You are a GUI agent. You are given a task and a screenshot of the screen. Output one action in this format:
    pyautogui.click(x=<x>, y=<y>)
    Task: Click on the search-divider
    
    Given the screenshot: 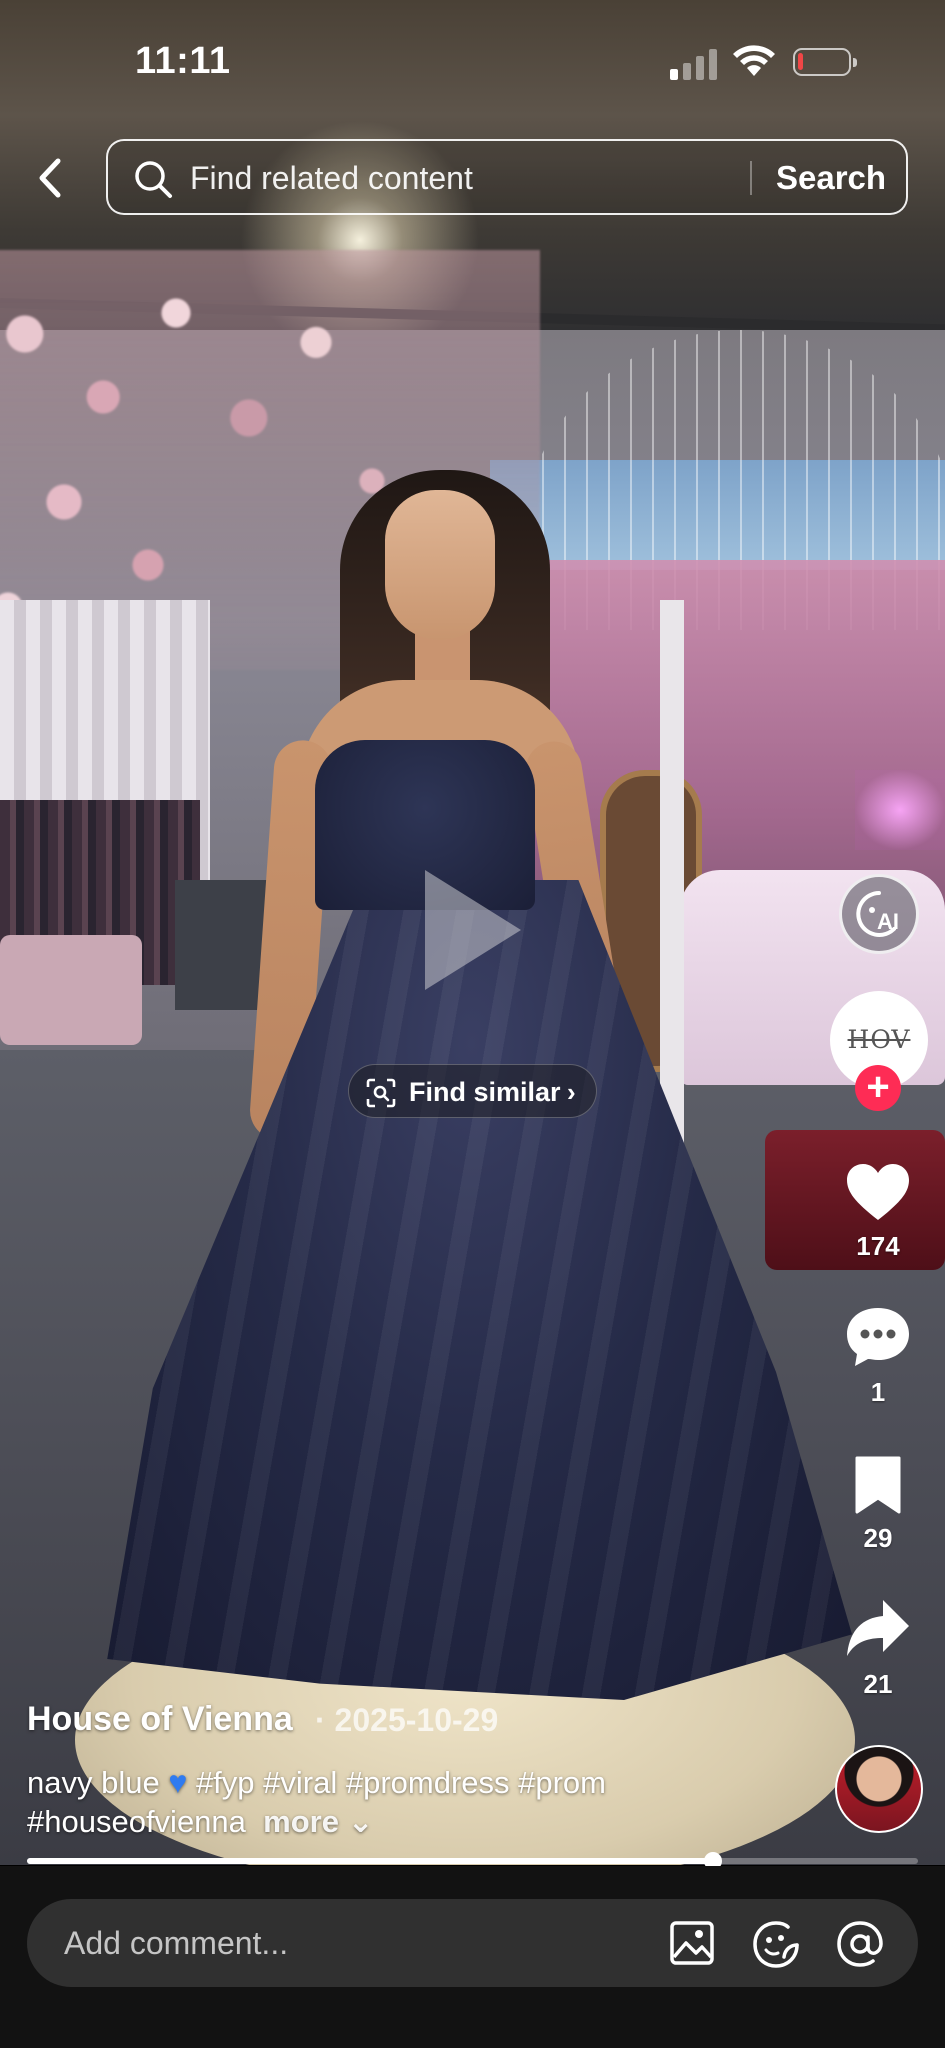 What is the action you would take?
    pyautogui.click(x=751, y=178)
    